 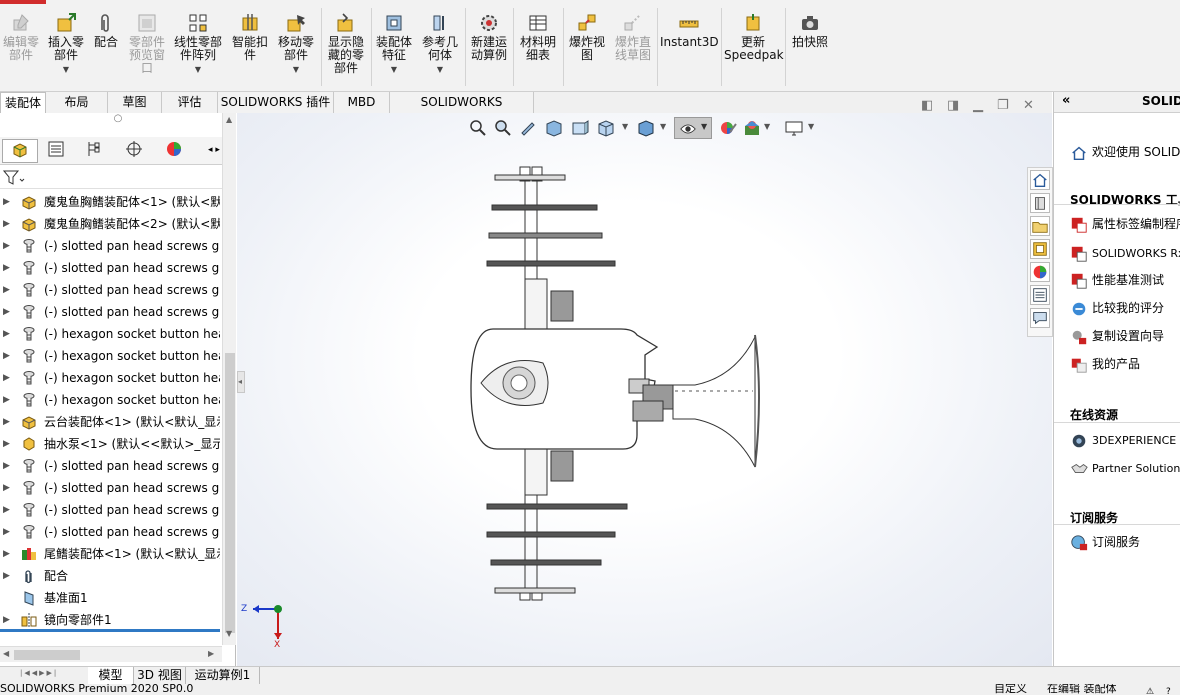 I want to click on scroll-right-icon: ▶, so click(x=211, y=653).